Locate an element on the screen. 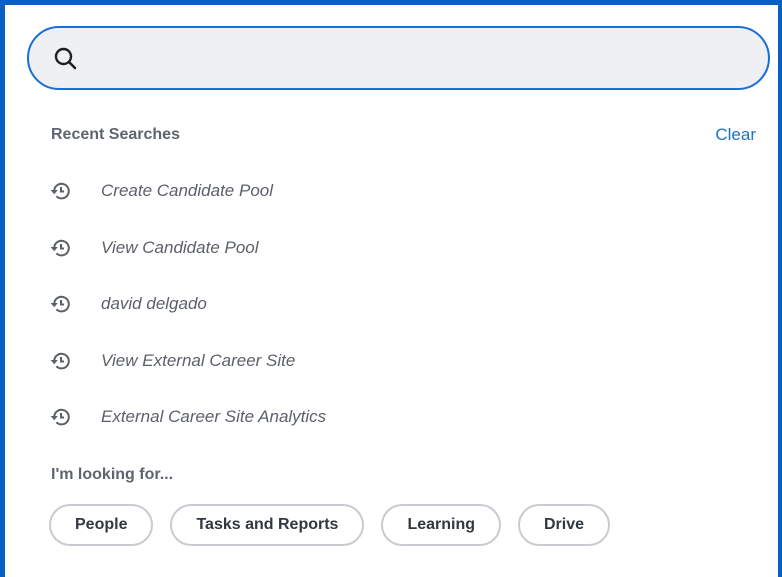 This screenshot has width=782, height=577. recent-search-item: External Career Site Analytics is located at coordinates (187, 417).